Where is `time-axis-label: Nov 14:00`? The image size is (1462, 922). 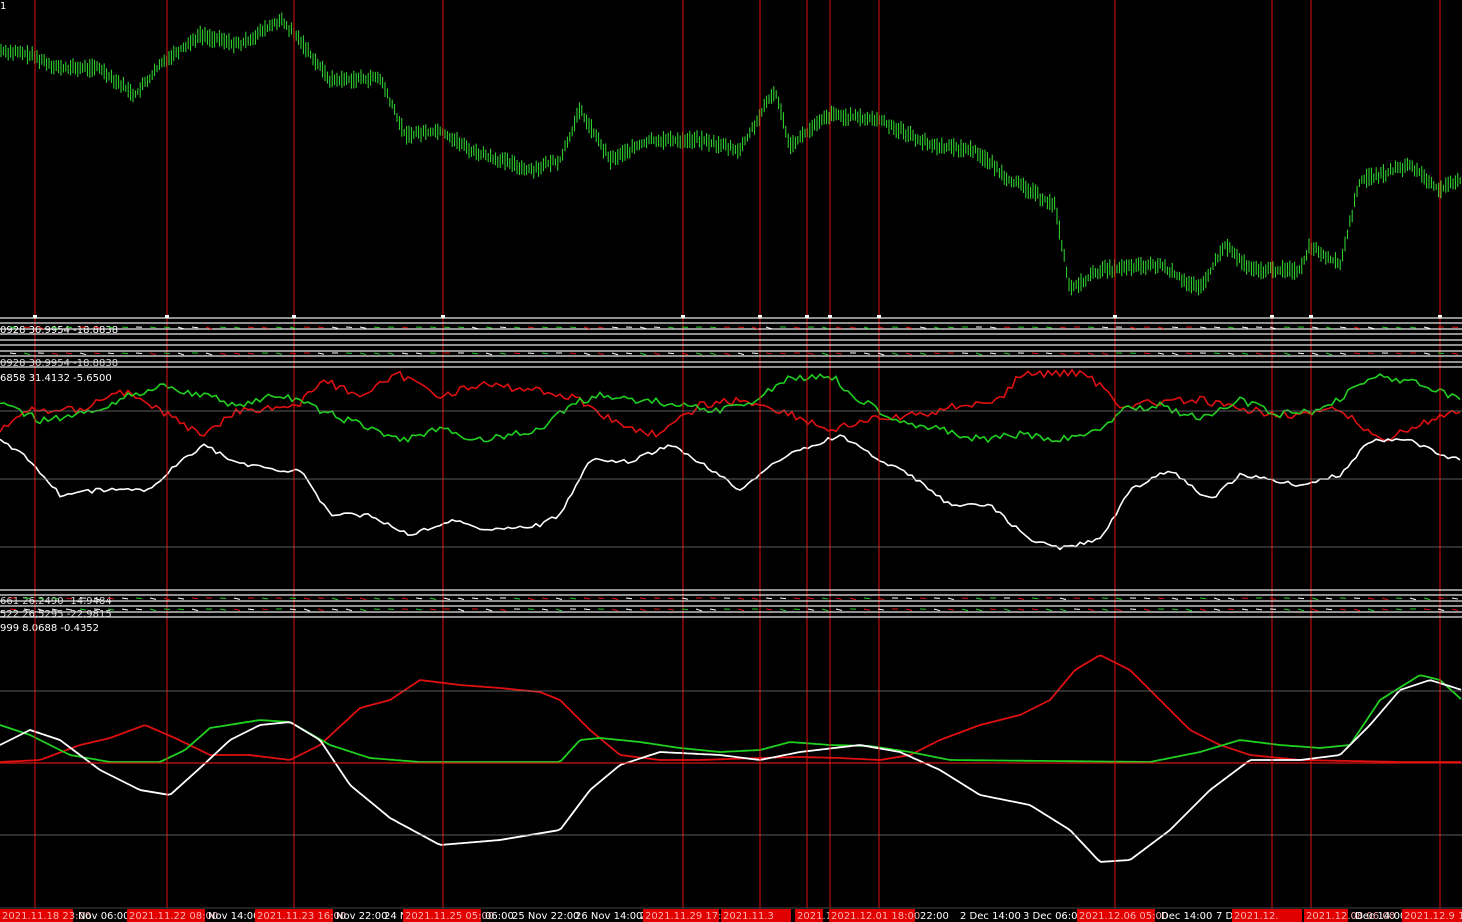
time-axis-label: Nov 14:00 is located at coordinates (234, 916).